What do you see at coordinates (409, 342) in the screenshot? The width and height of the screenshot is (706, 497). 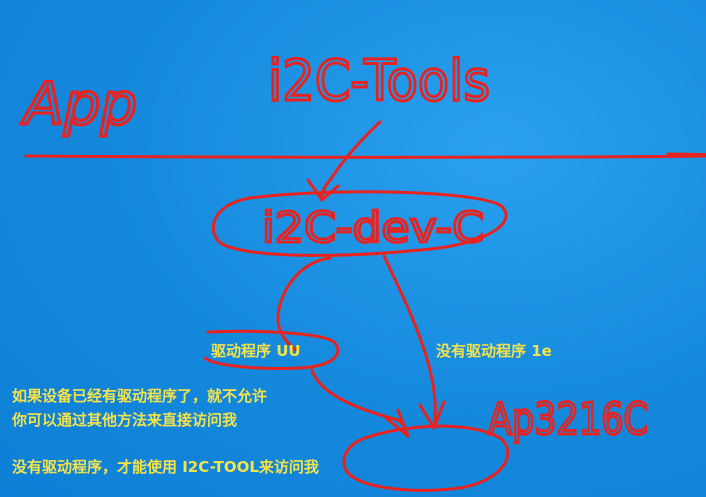 I see `arrow-dev-to-chip` at bounding box center [409, 342].